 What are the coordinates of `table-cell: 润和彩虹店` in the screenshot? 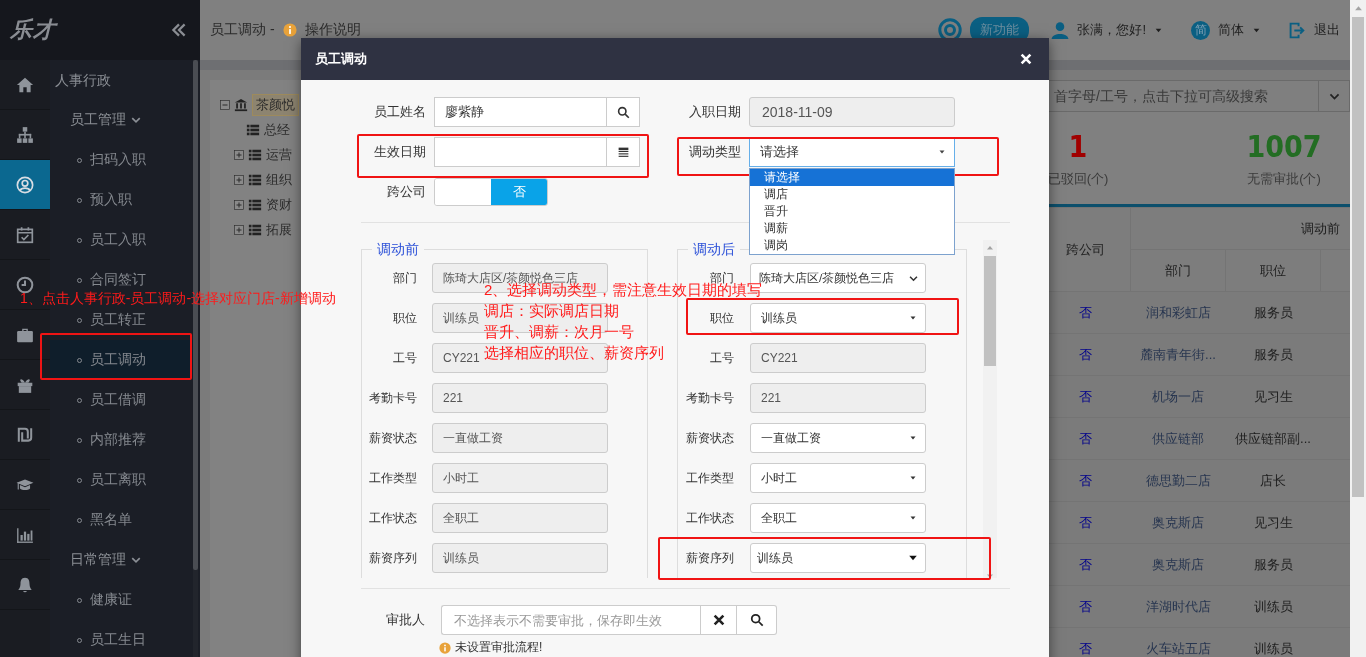 It's located at (1178, 312).